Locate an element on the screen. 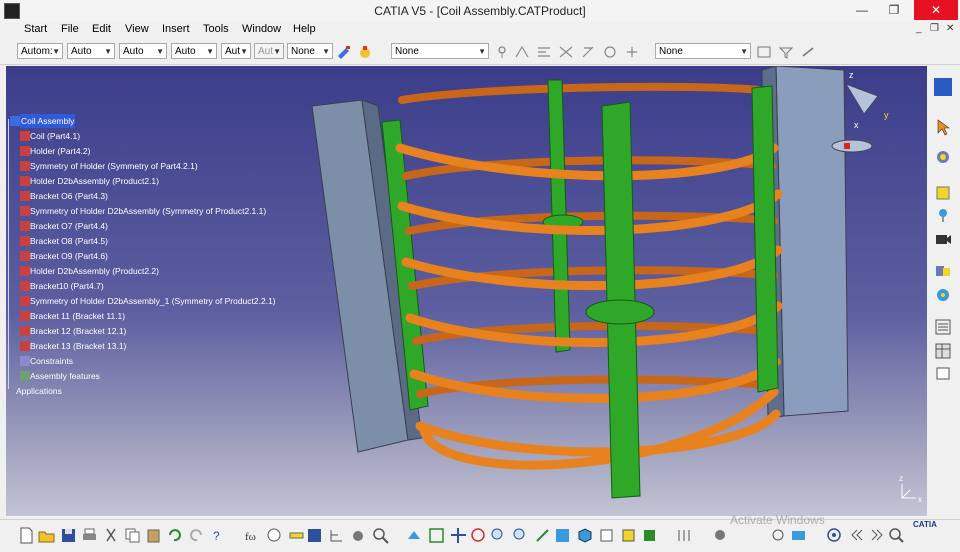 The width and height of the screenshot is (960, 552). color-combo: Autom: ▼ is located at coordinates (40, 51).